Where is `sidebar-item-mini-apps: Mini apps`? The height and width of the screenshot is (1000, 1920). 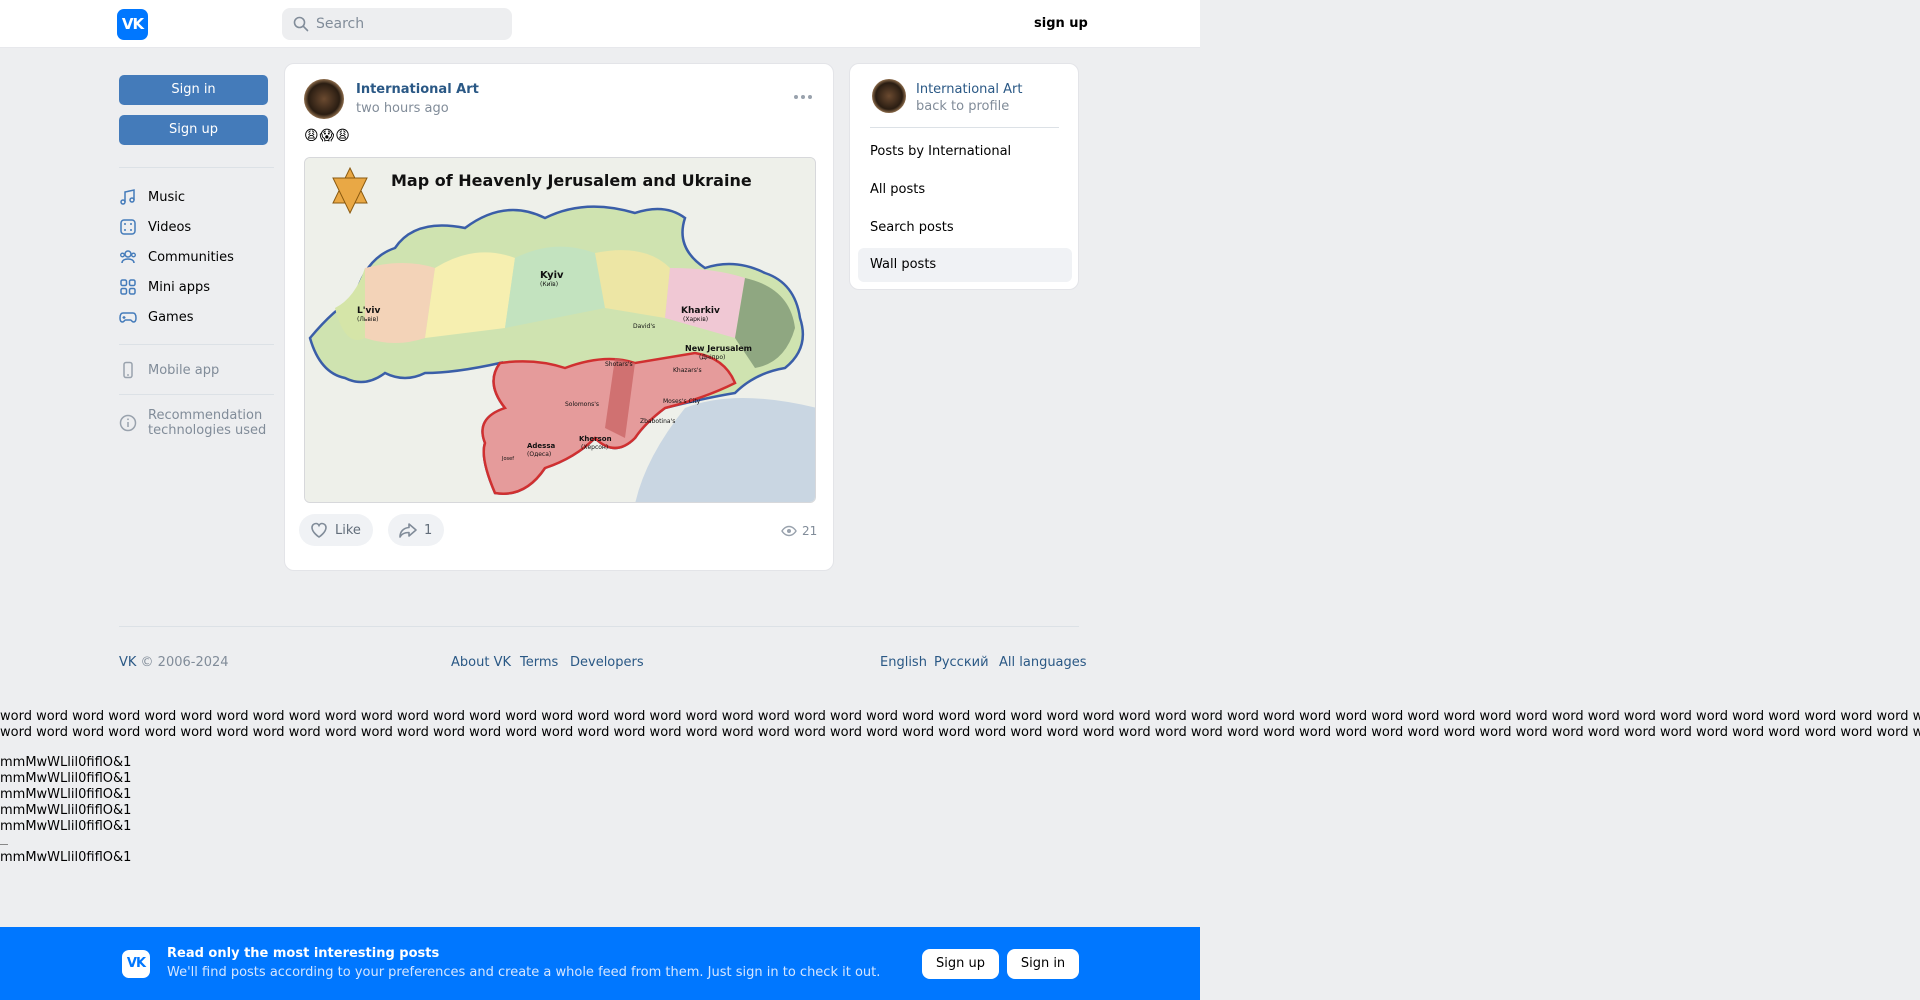
sidebar-item-mini-apps: Mini apps is located at coordinates (164, 287).